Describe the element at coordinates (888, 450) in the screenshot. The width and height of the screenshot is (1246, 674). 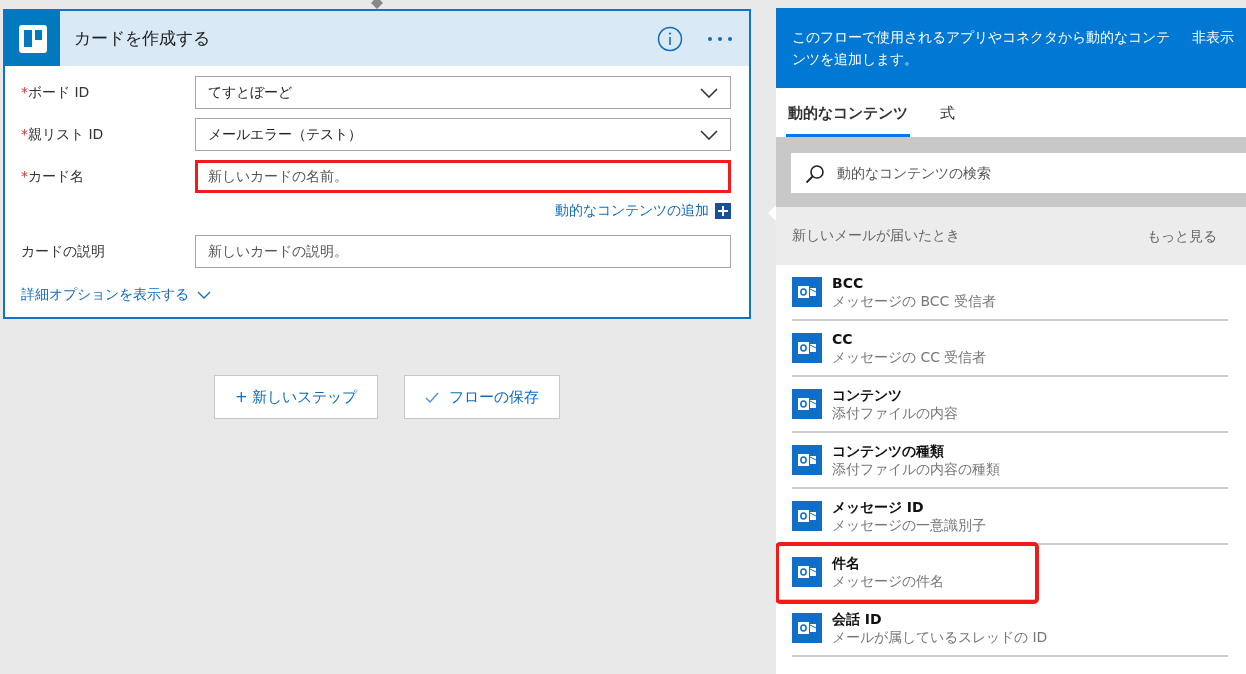
I see `item-name: コンテンツの種類` at that location.